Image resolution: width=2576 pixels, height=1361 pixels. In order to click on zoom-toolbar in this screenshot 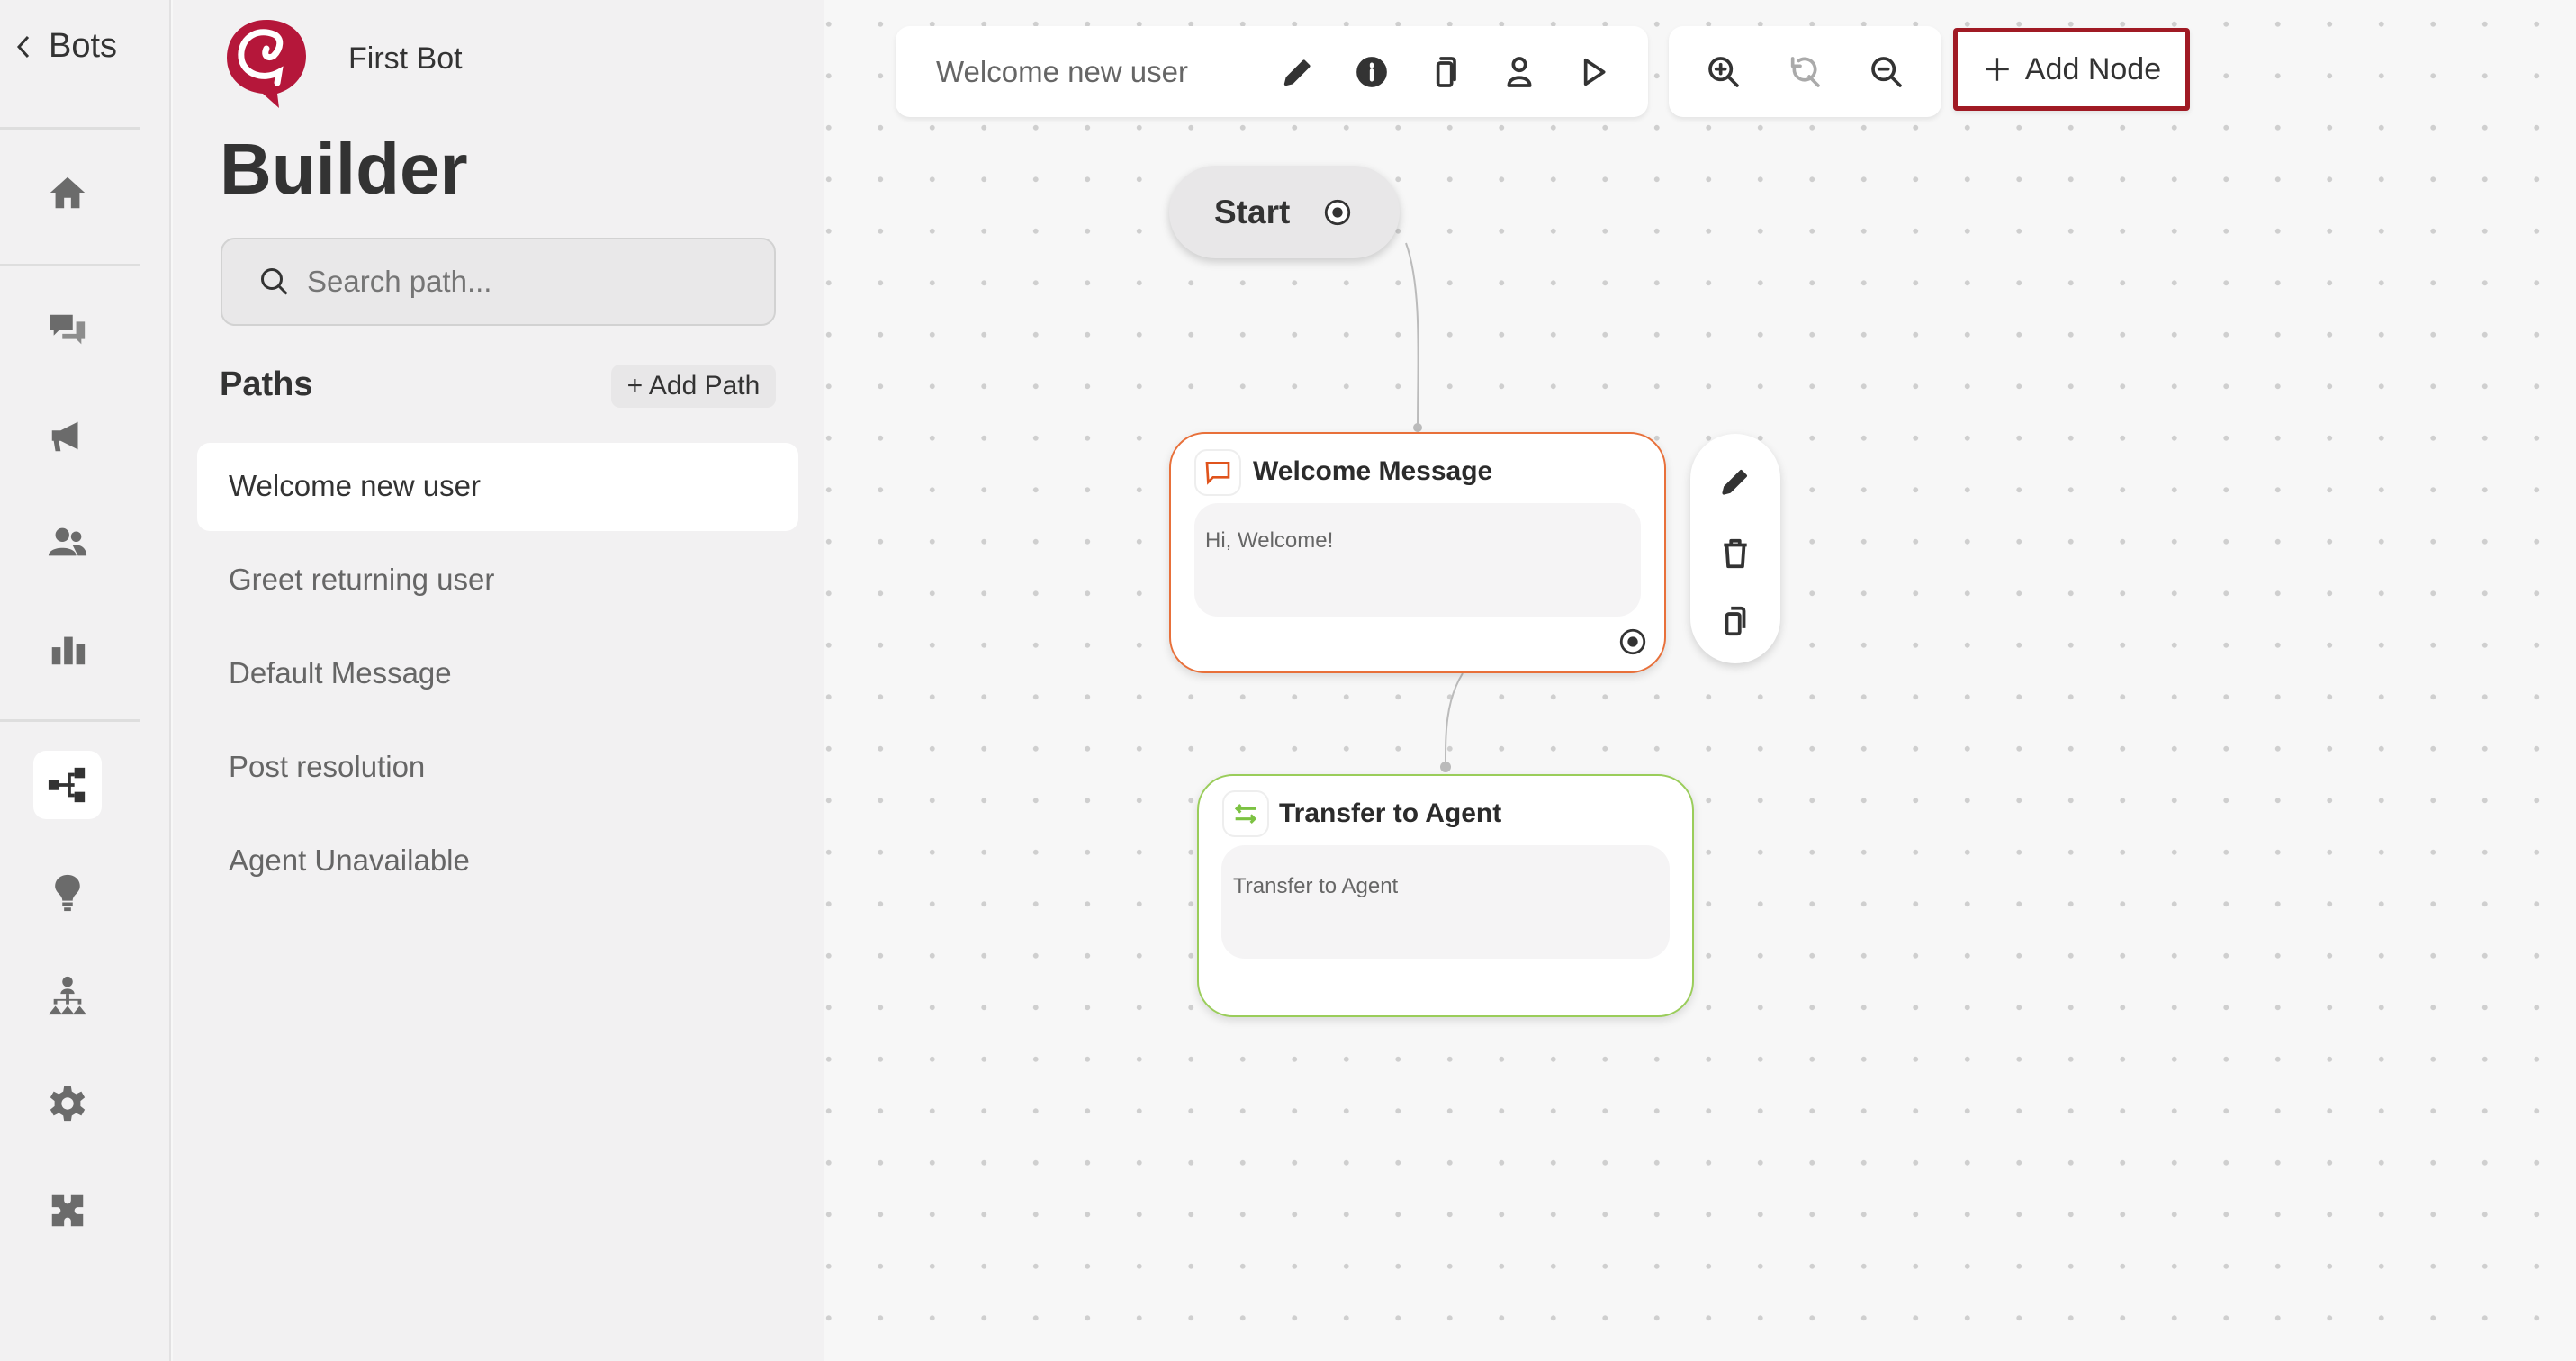, I will do `click(1805, 71)`.